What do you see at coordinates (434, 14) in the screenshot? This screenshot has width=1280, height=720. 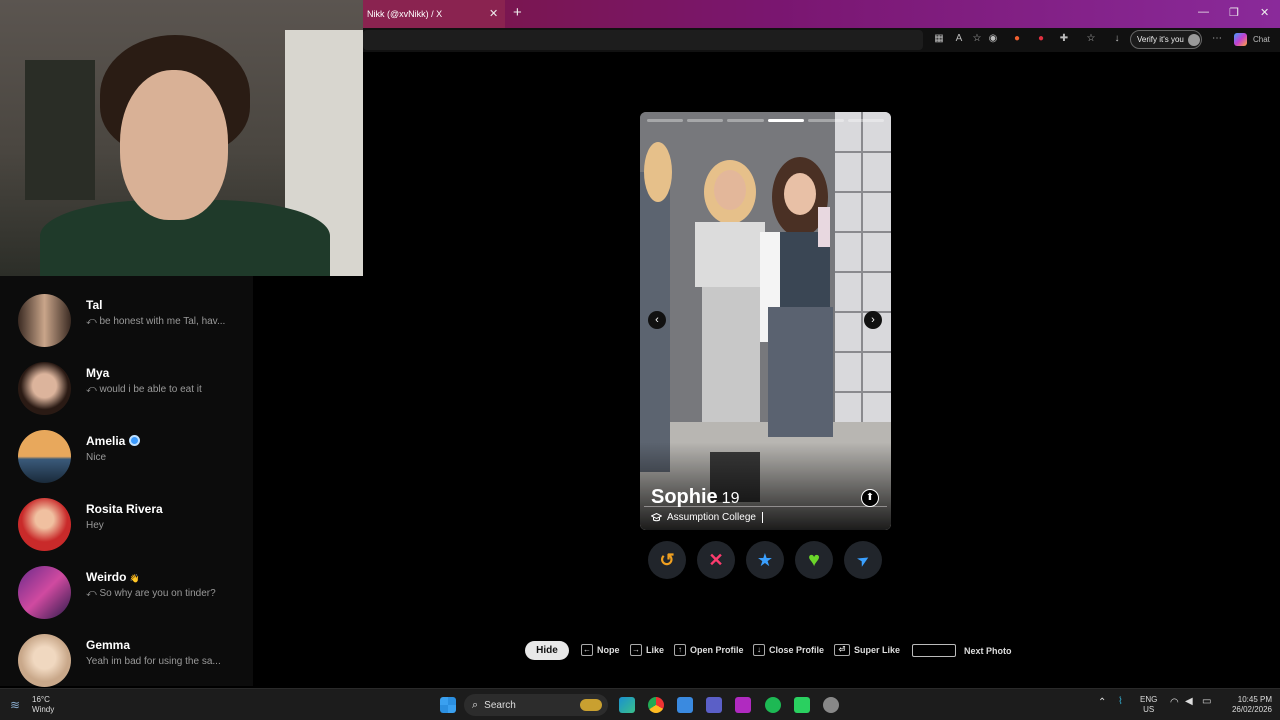 I see `browser-tab: Nikk (@xvNikk) / X ✕` at bounding box center [434, 14].